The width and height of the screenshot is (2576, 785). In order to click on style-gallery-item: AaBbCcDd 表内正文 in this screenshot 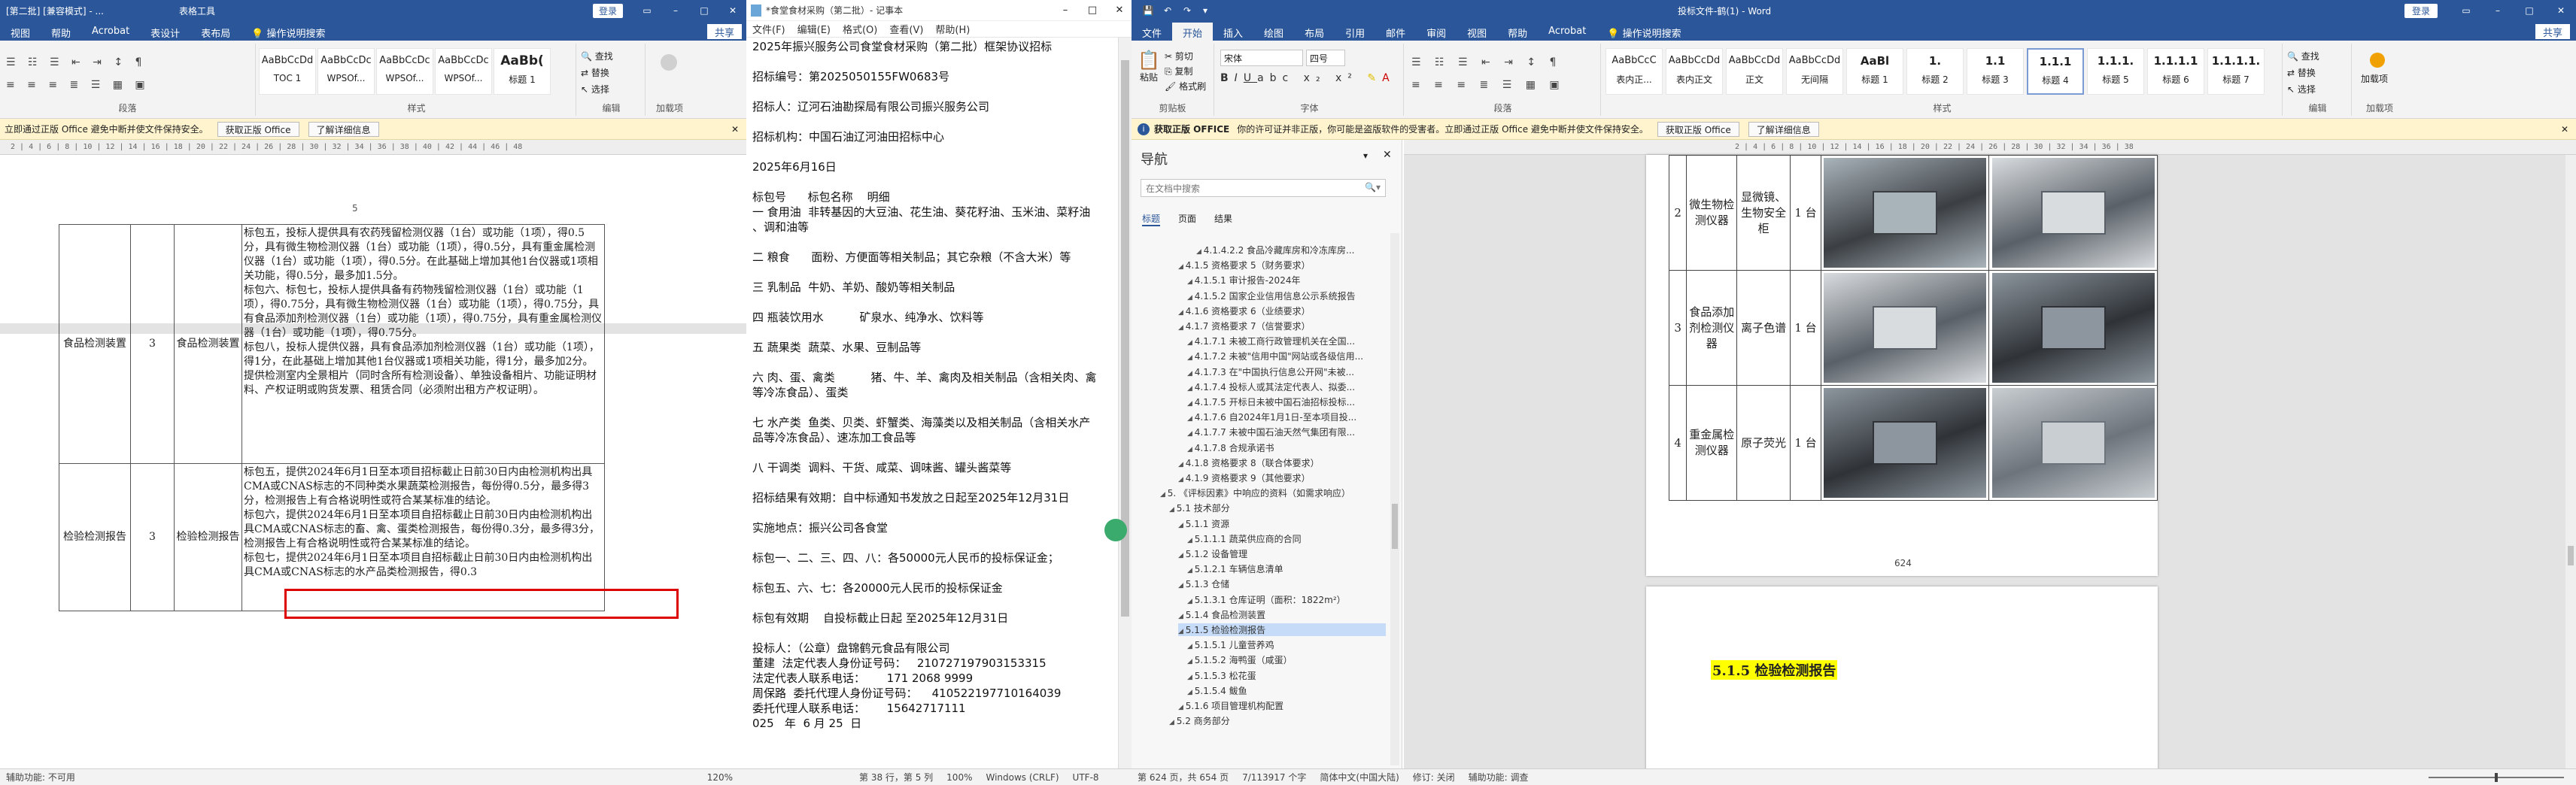, I will do `click(1694, 71)`.